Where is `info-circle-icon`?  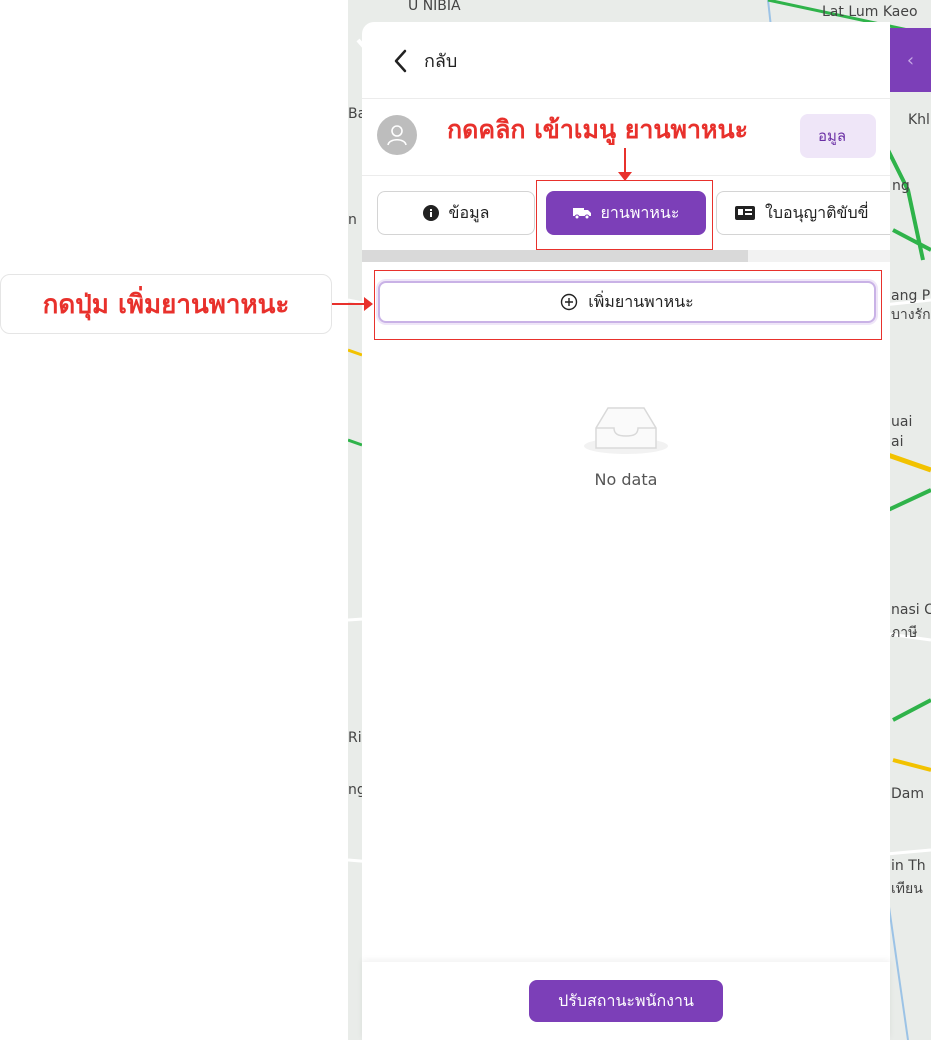 info-circle-icon is located at coordinates (430, 213).